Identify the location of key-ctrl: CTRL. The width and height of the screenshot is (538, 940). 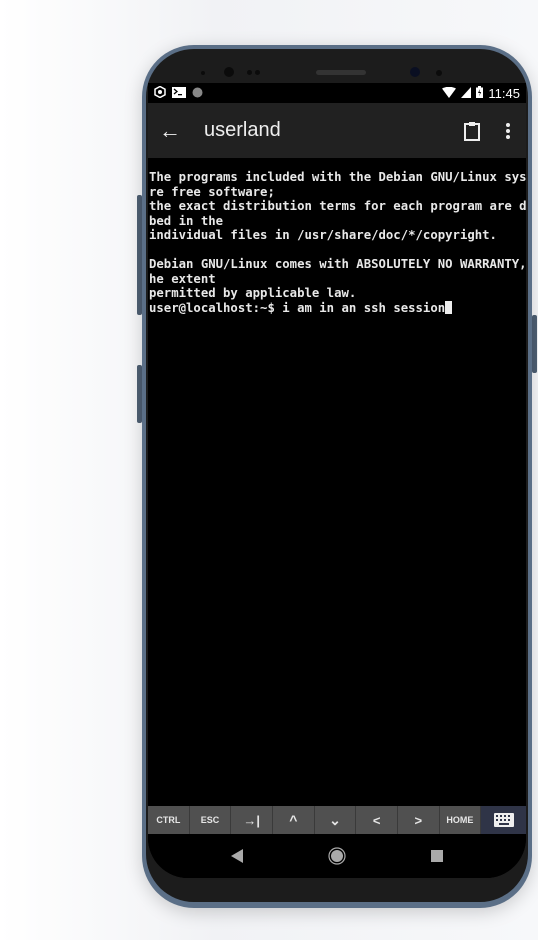
(169, 820).